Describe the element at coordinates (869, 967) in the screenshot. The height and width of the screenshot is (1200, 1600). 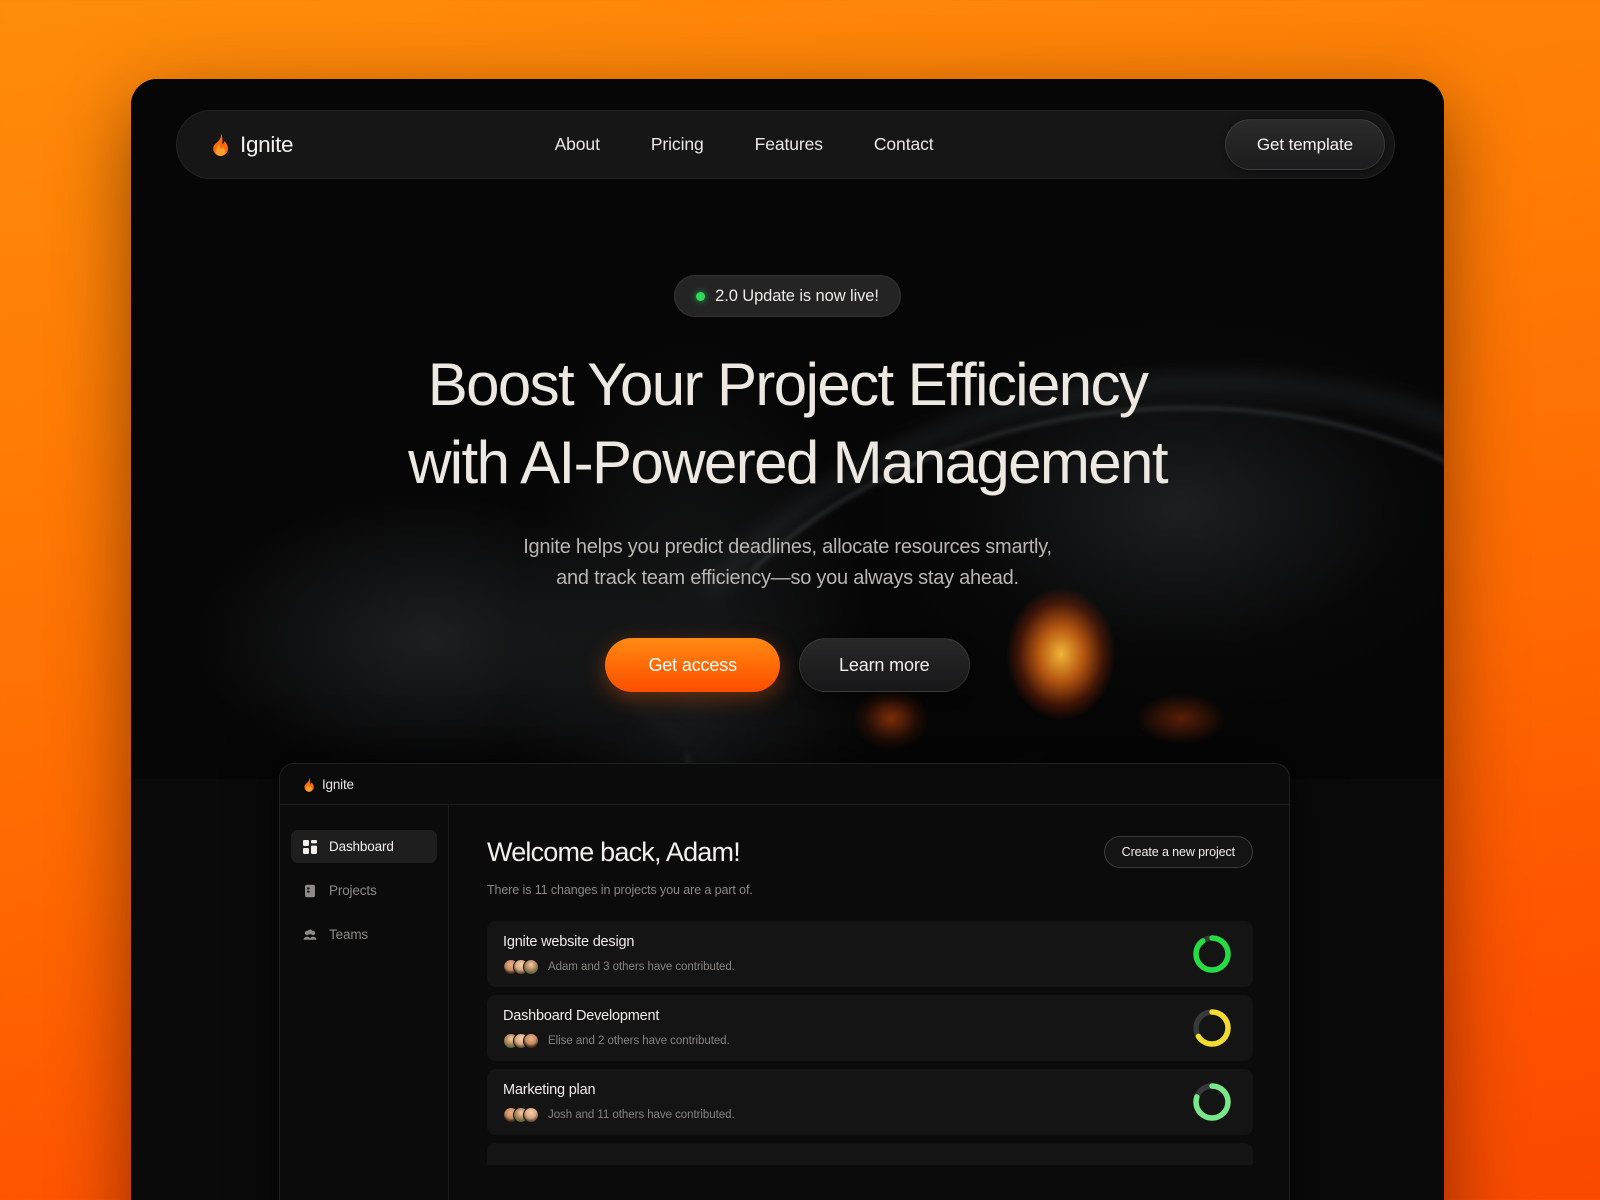
I see `project-meta: Adam and 3 others have contributed.` at that location.